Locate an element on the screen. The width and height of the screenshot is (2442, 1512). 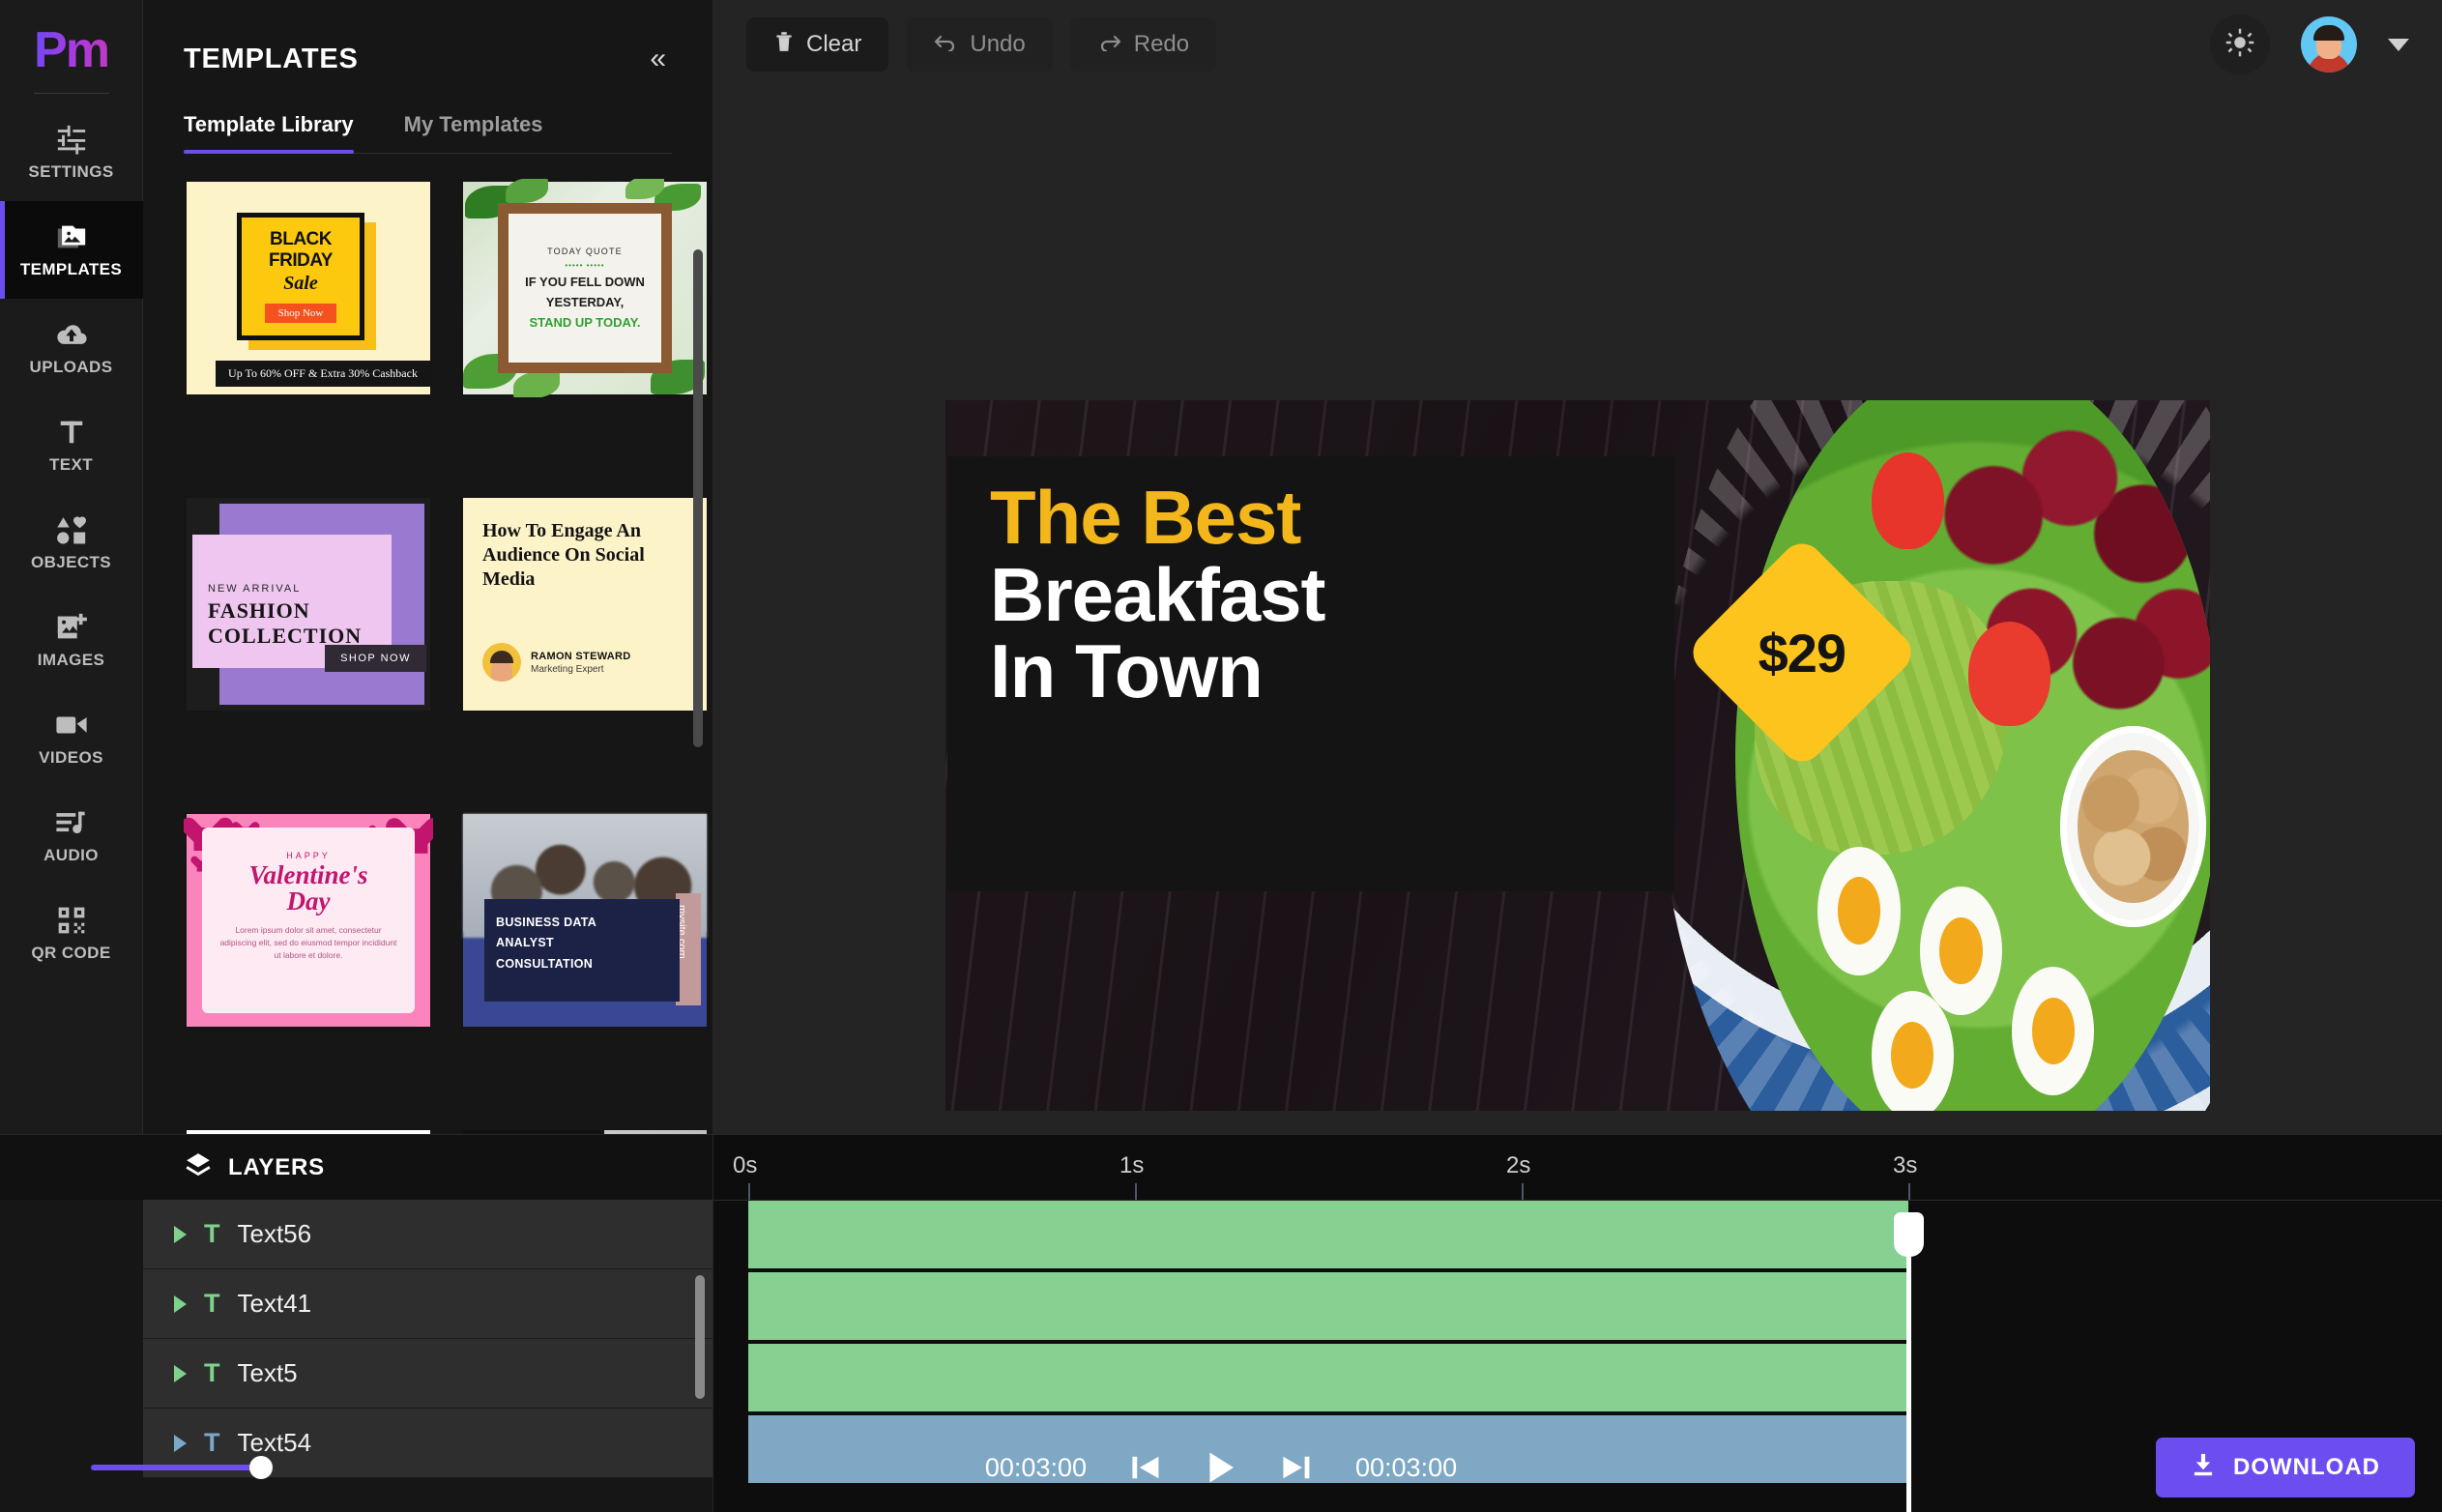
chevron-down-icon is located at coordinates (2398, 44).